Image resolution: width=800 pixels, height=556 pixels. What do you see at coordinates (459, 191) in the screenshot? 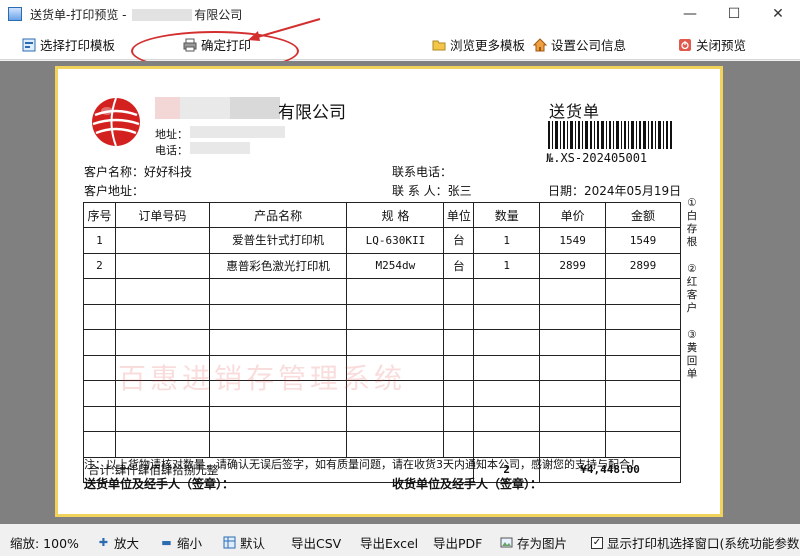
I see `contact-person-value: 张三` at bounding box center [459, 191].